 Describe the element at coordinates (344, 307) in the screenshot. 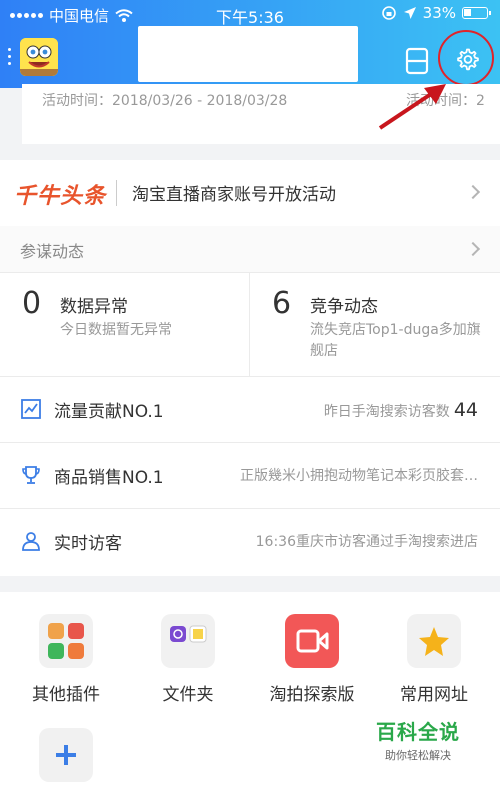

I see `stat-label: 竞争动态` at that location.